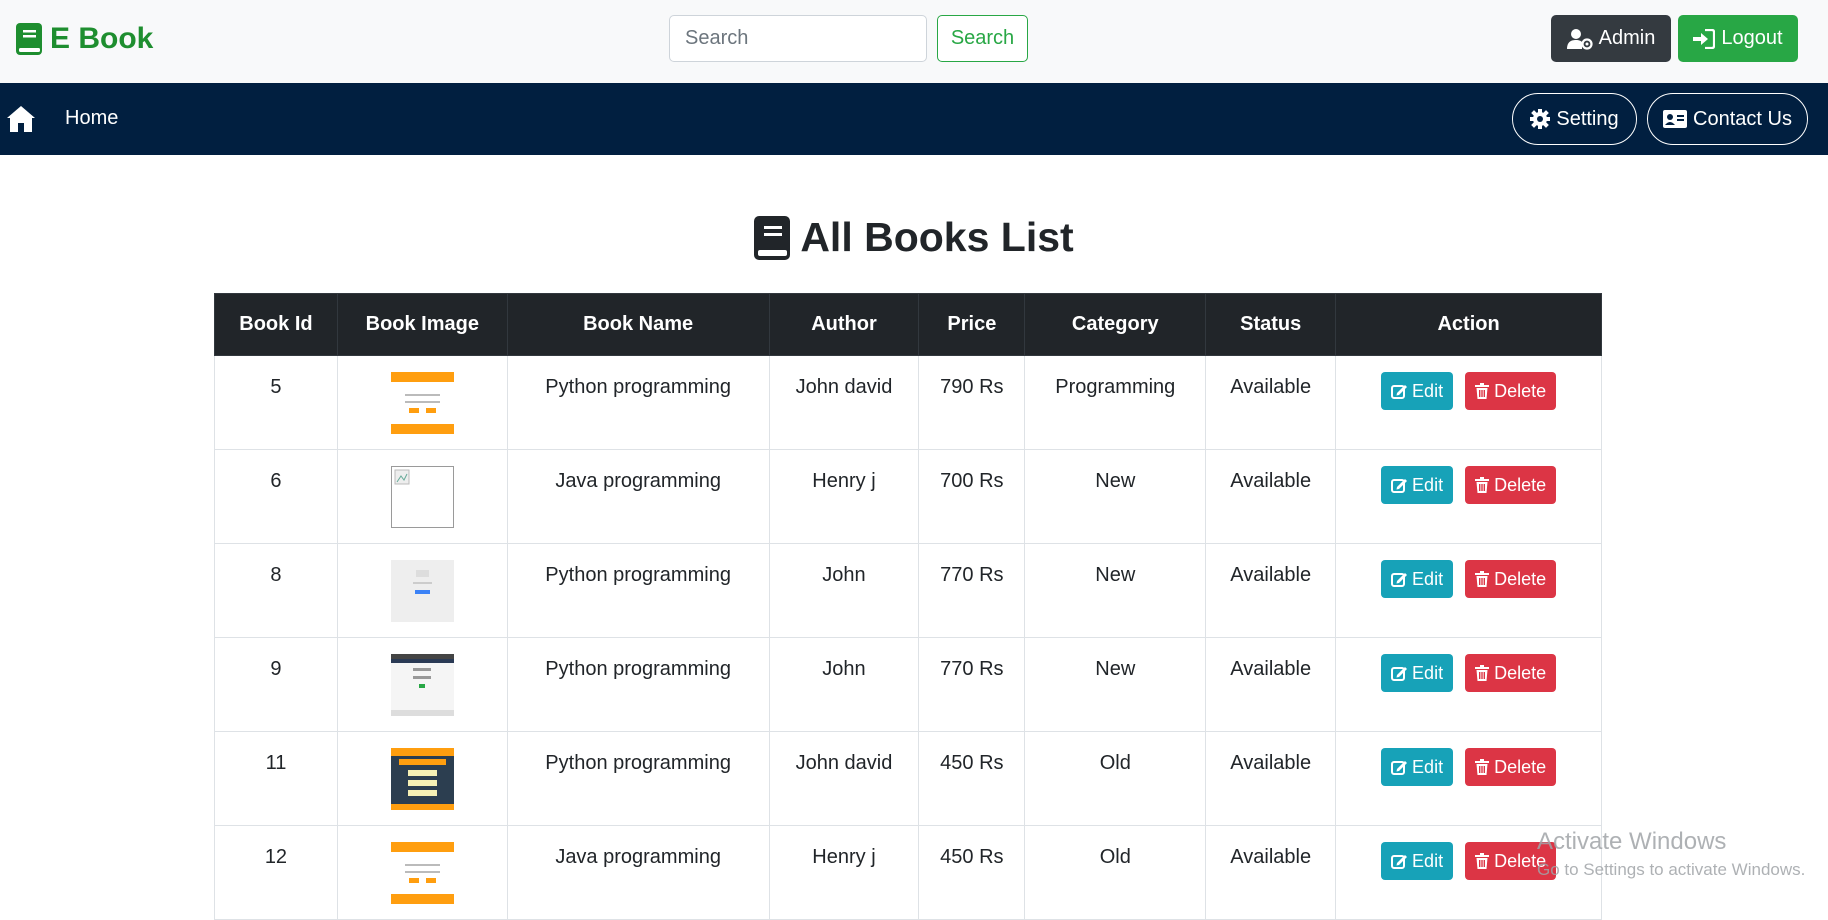 The width and height of the screenshot is (1828, 920). I want to click on search-input, so click(798, 38).